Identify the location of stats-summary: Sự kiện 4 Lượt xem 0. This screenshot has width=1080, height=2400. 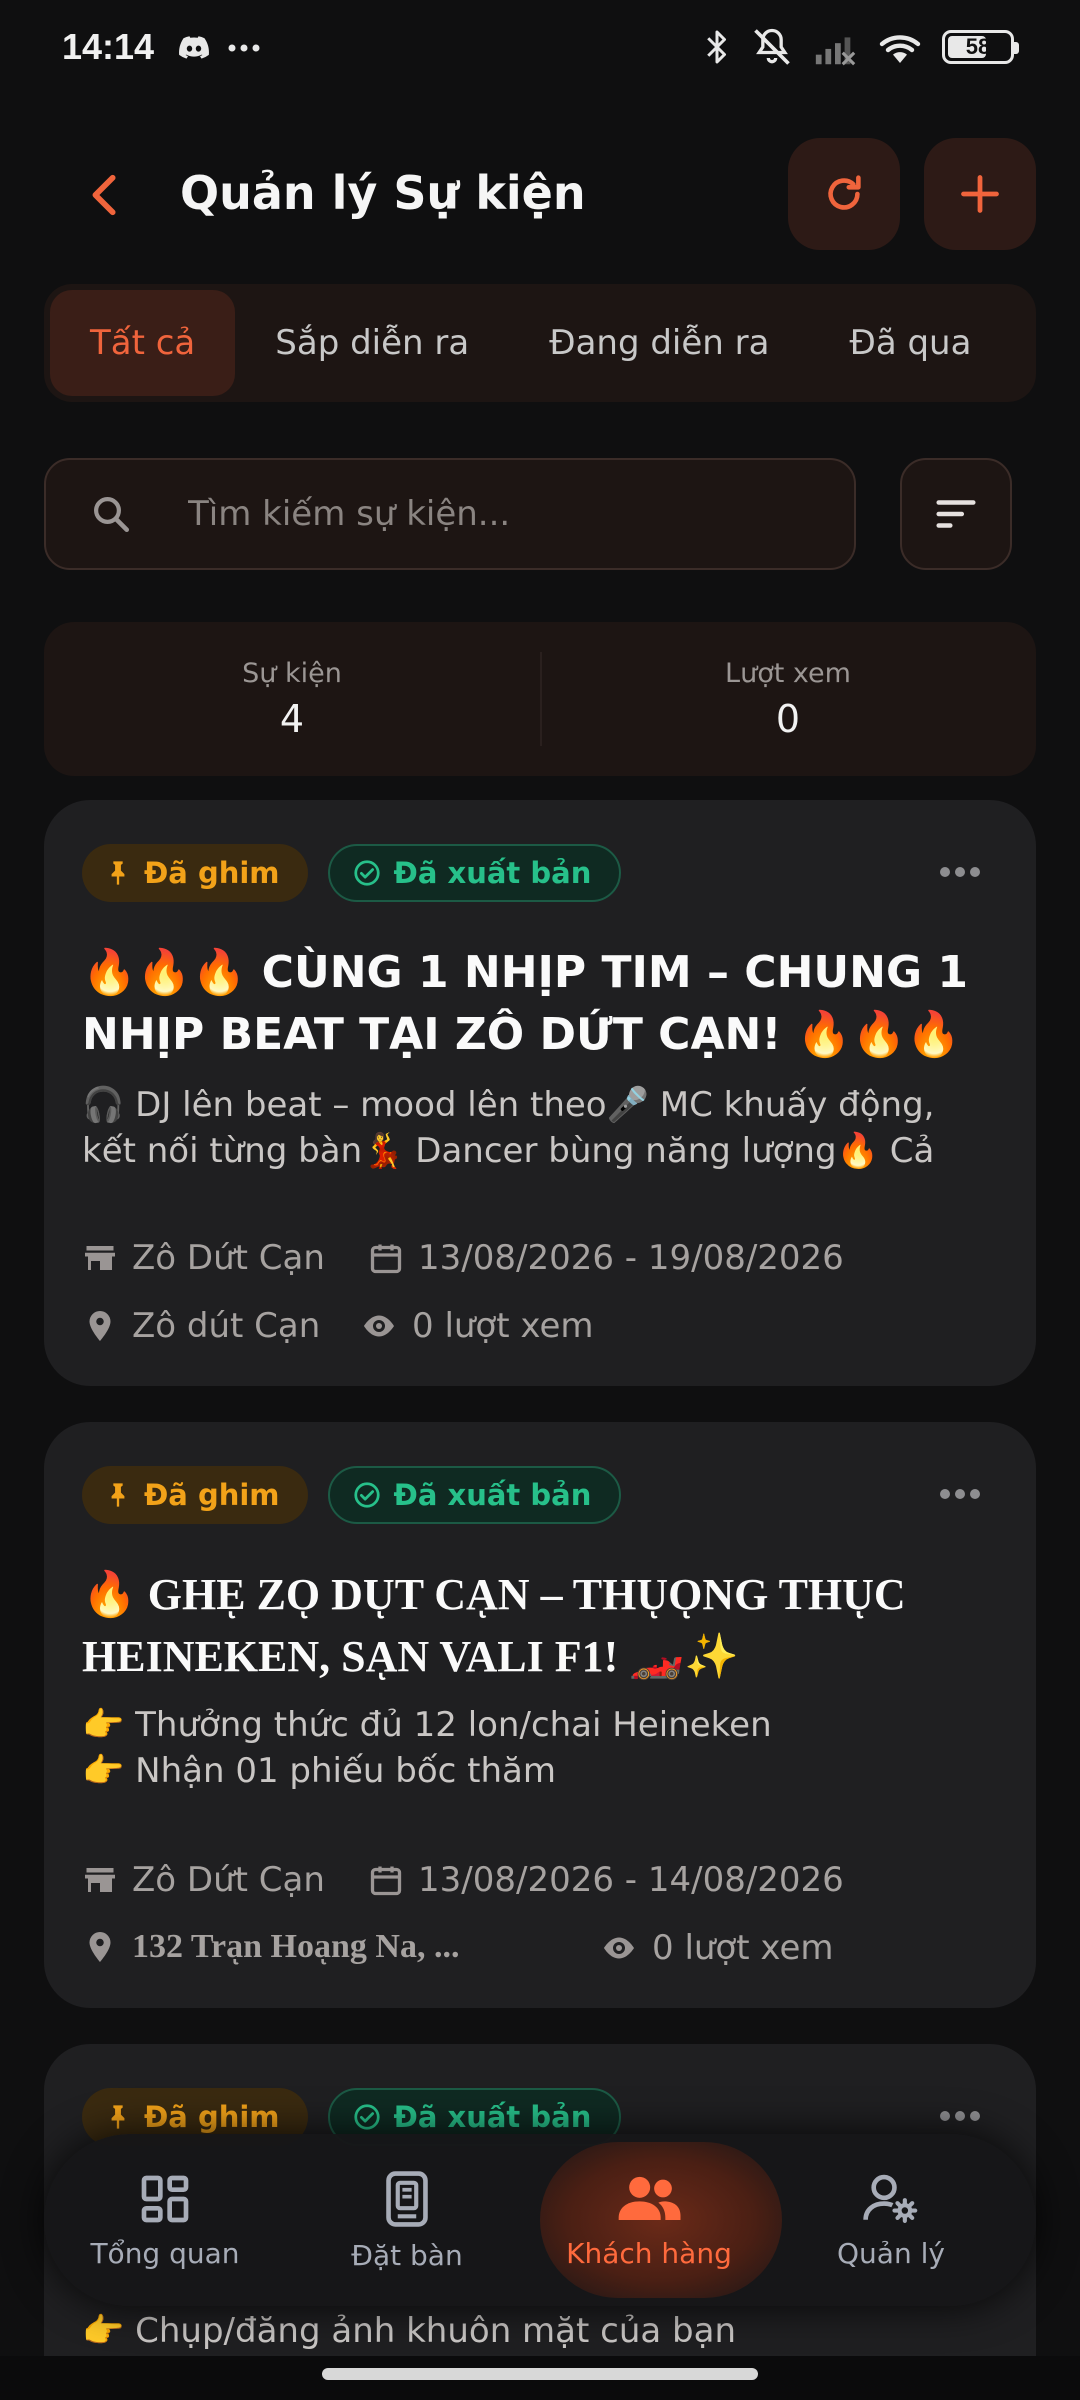
(540, 699).